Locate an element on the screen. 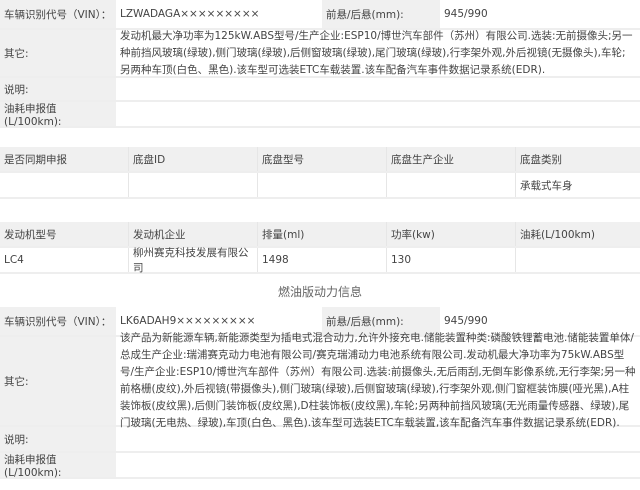  header-cell: 底盘型号 is located at coordinates (322, 159).